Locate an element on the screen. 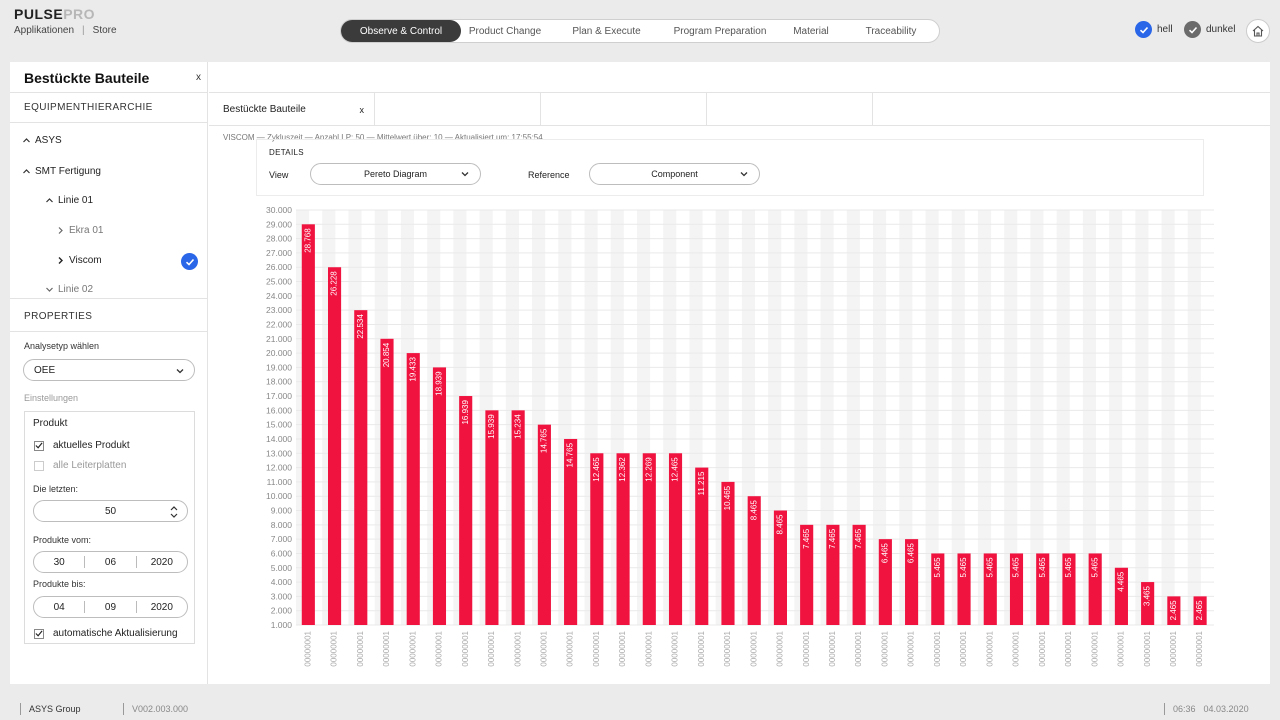 Image resolution: width=1280 pixels, height=720 pixels. bar-value-label: 14.765 is located at coordinates (570, 454).